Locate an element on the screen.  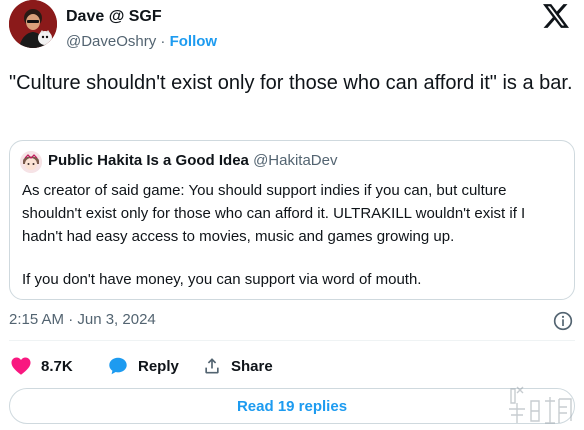
heart-icon is located at coordinates (21, 366).